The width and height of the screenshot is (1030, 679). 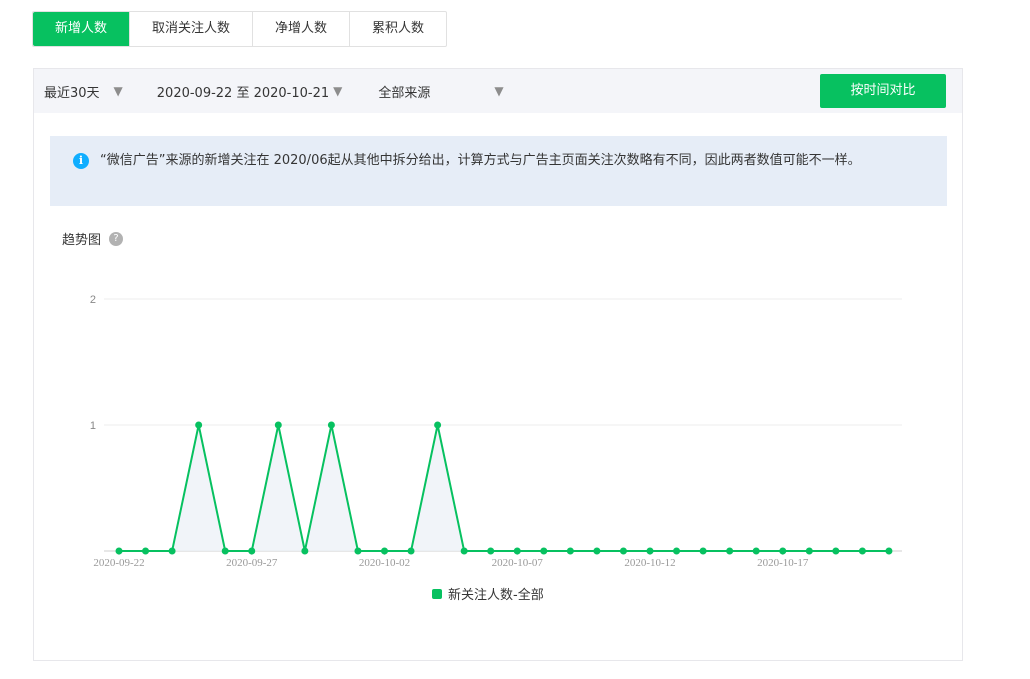 What do you see at coordinates (190, 29) in the screenshot?
I see `tab-unfollows: 取消关注人数` at bounding box center [190, 29].